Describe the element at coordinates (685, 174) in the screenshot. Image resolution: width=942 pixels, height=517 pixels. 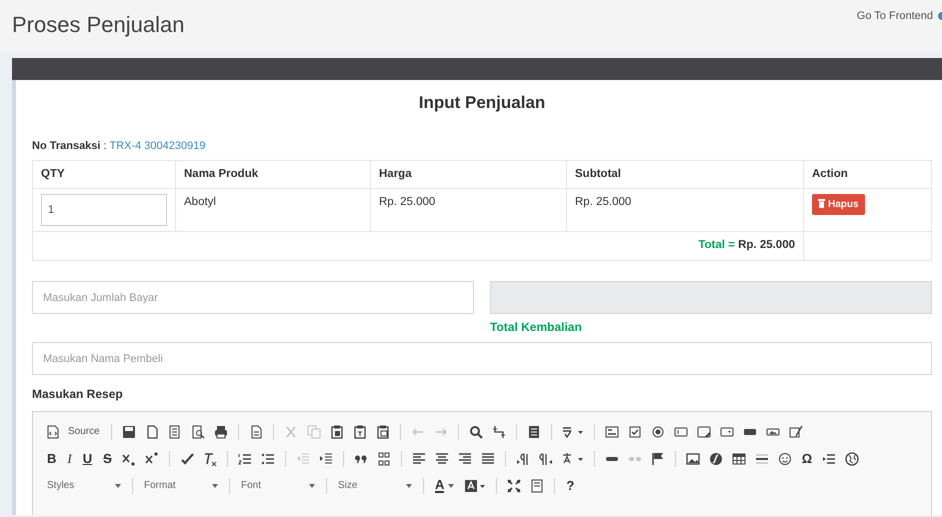
I see `column-header: Subtotal` at that location.